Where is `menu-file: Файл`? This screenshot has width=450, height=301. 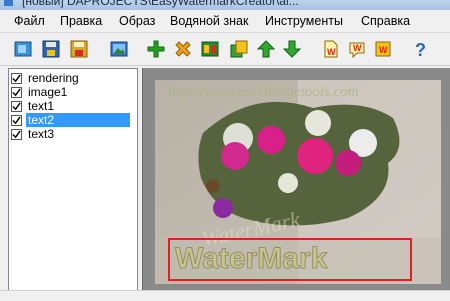 menu-file: Файл is located at coordinates (29, 21).